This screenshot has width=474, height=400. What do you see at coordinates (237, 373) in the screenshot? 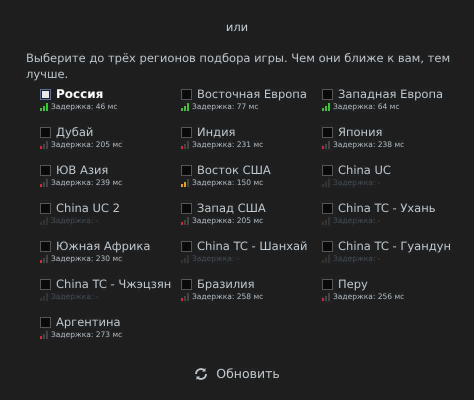
I see `refresh-button: Обновить` at bounding box center [237, 373].